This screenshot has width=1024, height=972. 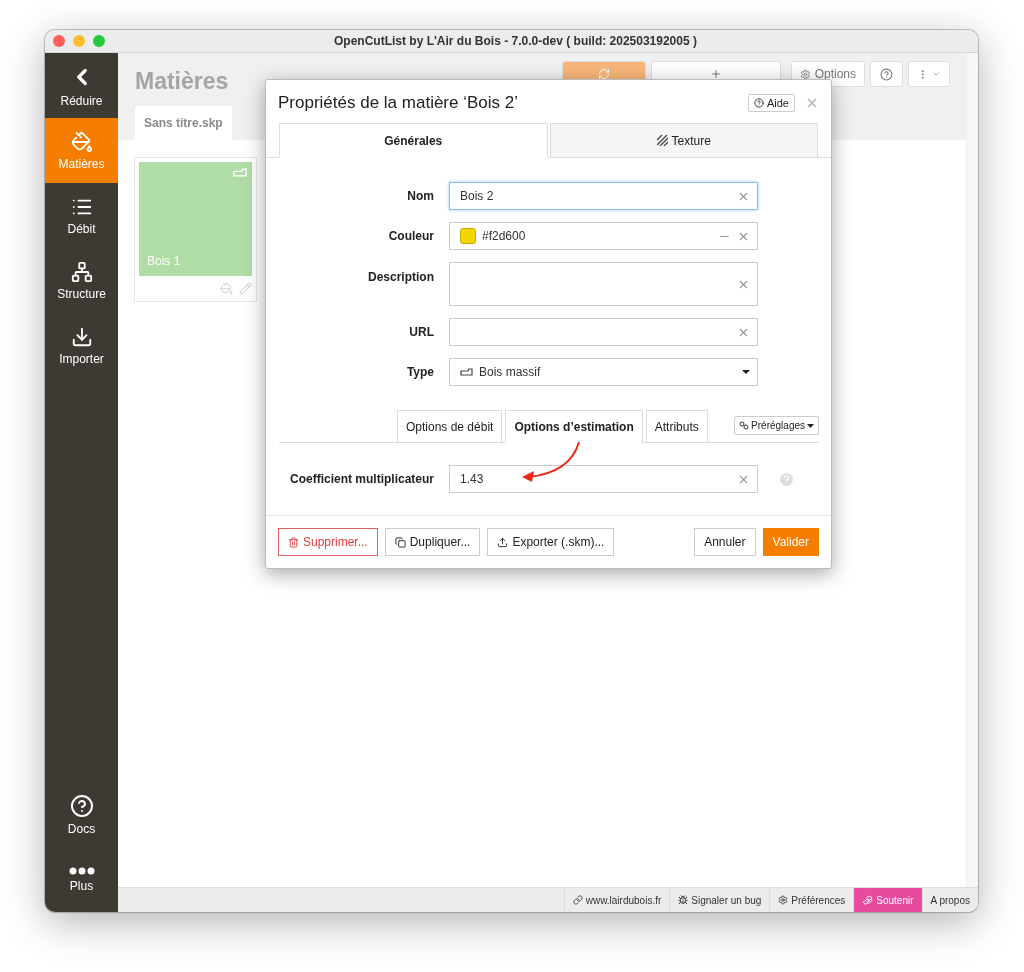 What do you see at coordinates (552, 462) in the screenshot?
I see `arrow-annotation` at bounding box center [552, 462].